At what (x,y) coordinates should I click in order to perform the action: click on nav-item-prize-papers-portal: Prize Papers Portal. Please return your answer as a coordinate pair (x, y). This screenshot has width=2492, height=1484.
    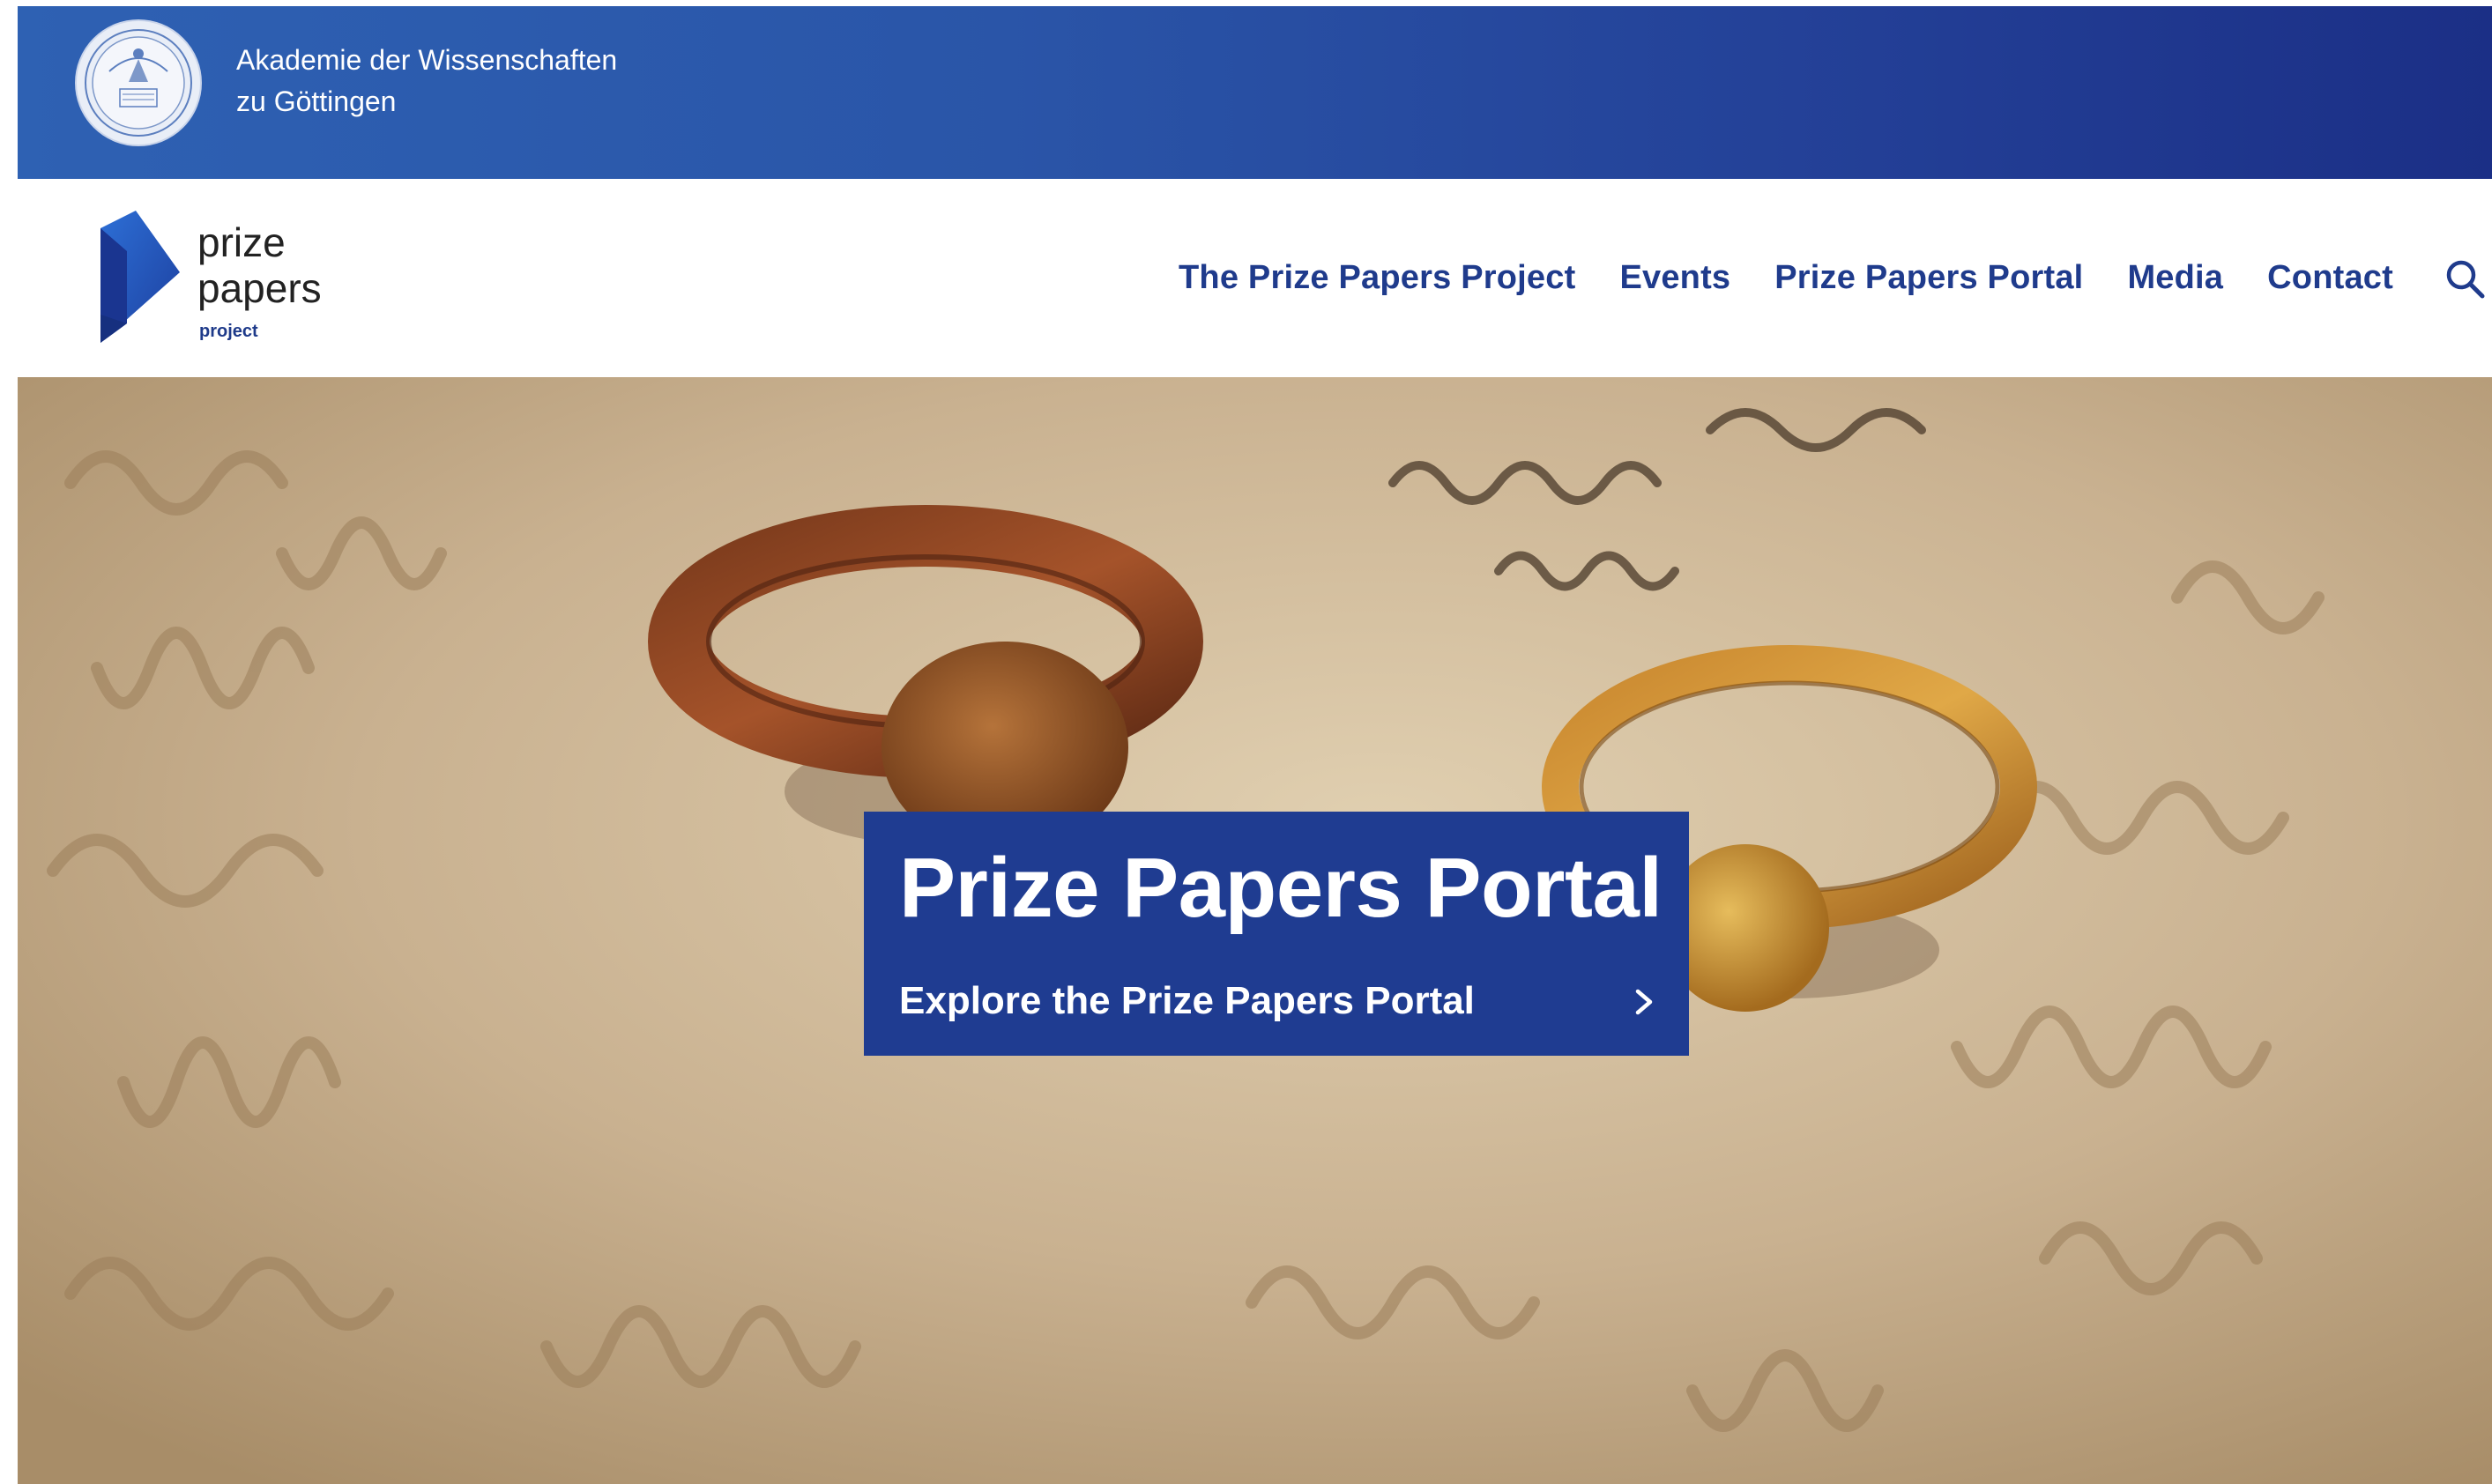
    Looking at the image, I should click on (1929, 278).